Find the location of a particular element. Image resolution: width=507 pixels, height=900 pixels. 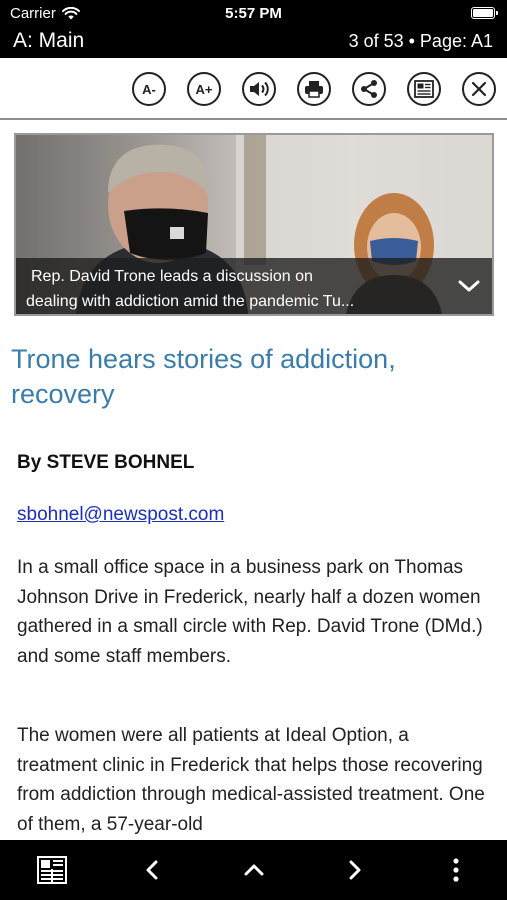

print-icon is located at coordinates (314, 89).